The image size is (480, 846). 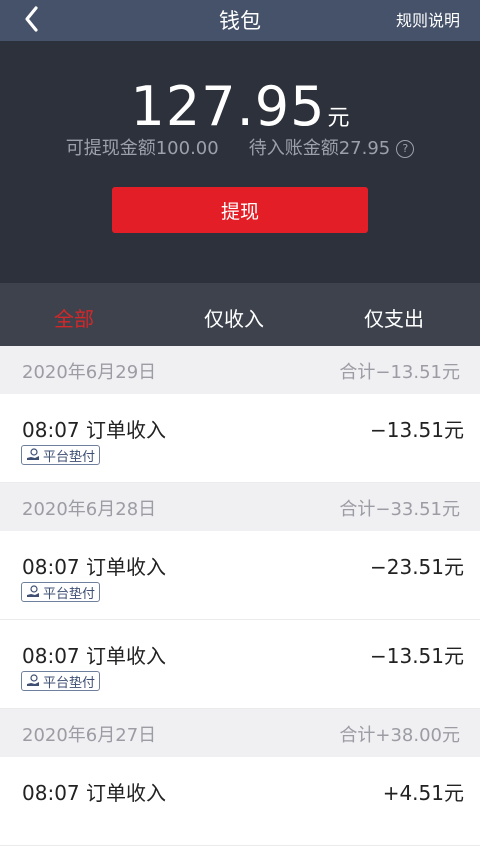 I want to click on group-total: 合计+38.00元, so click(x=399, y=735).